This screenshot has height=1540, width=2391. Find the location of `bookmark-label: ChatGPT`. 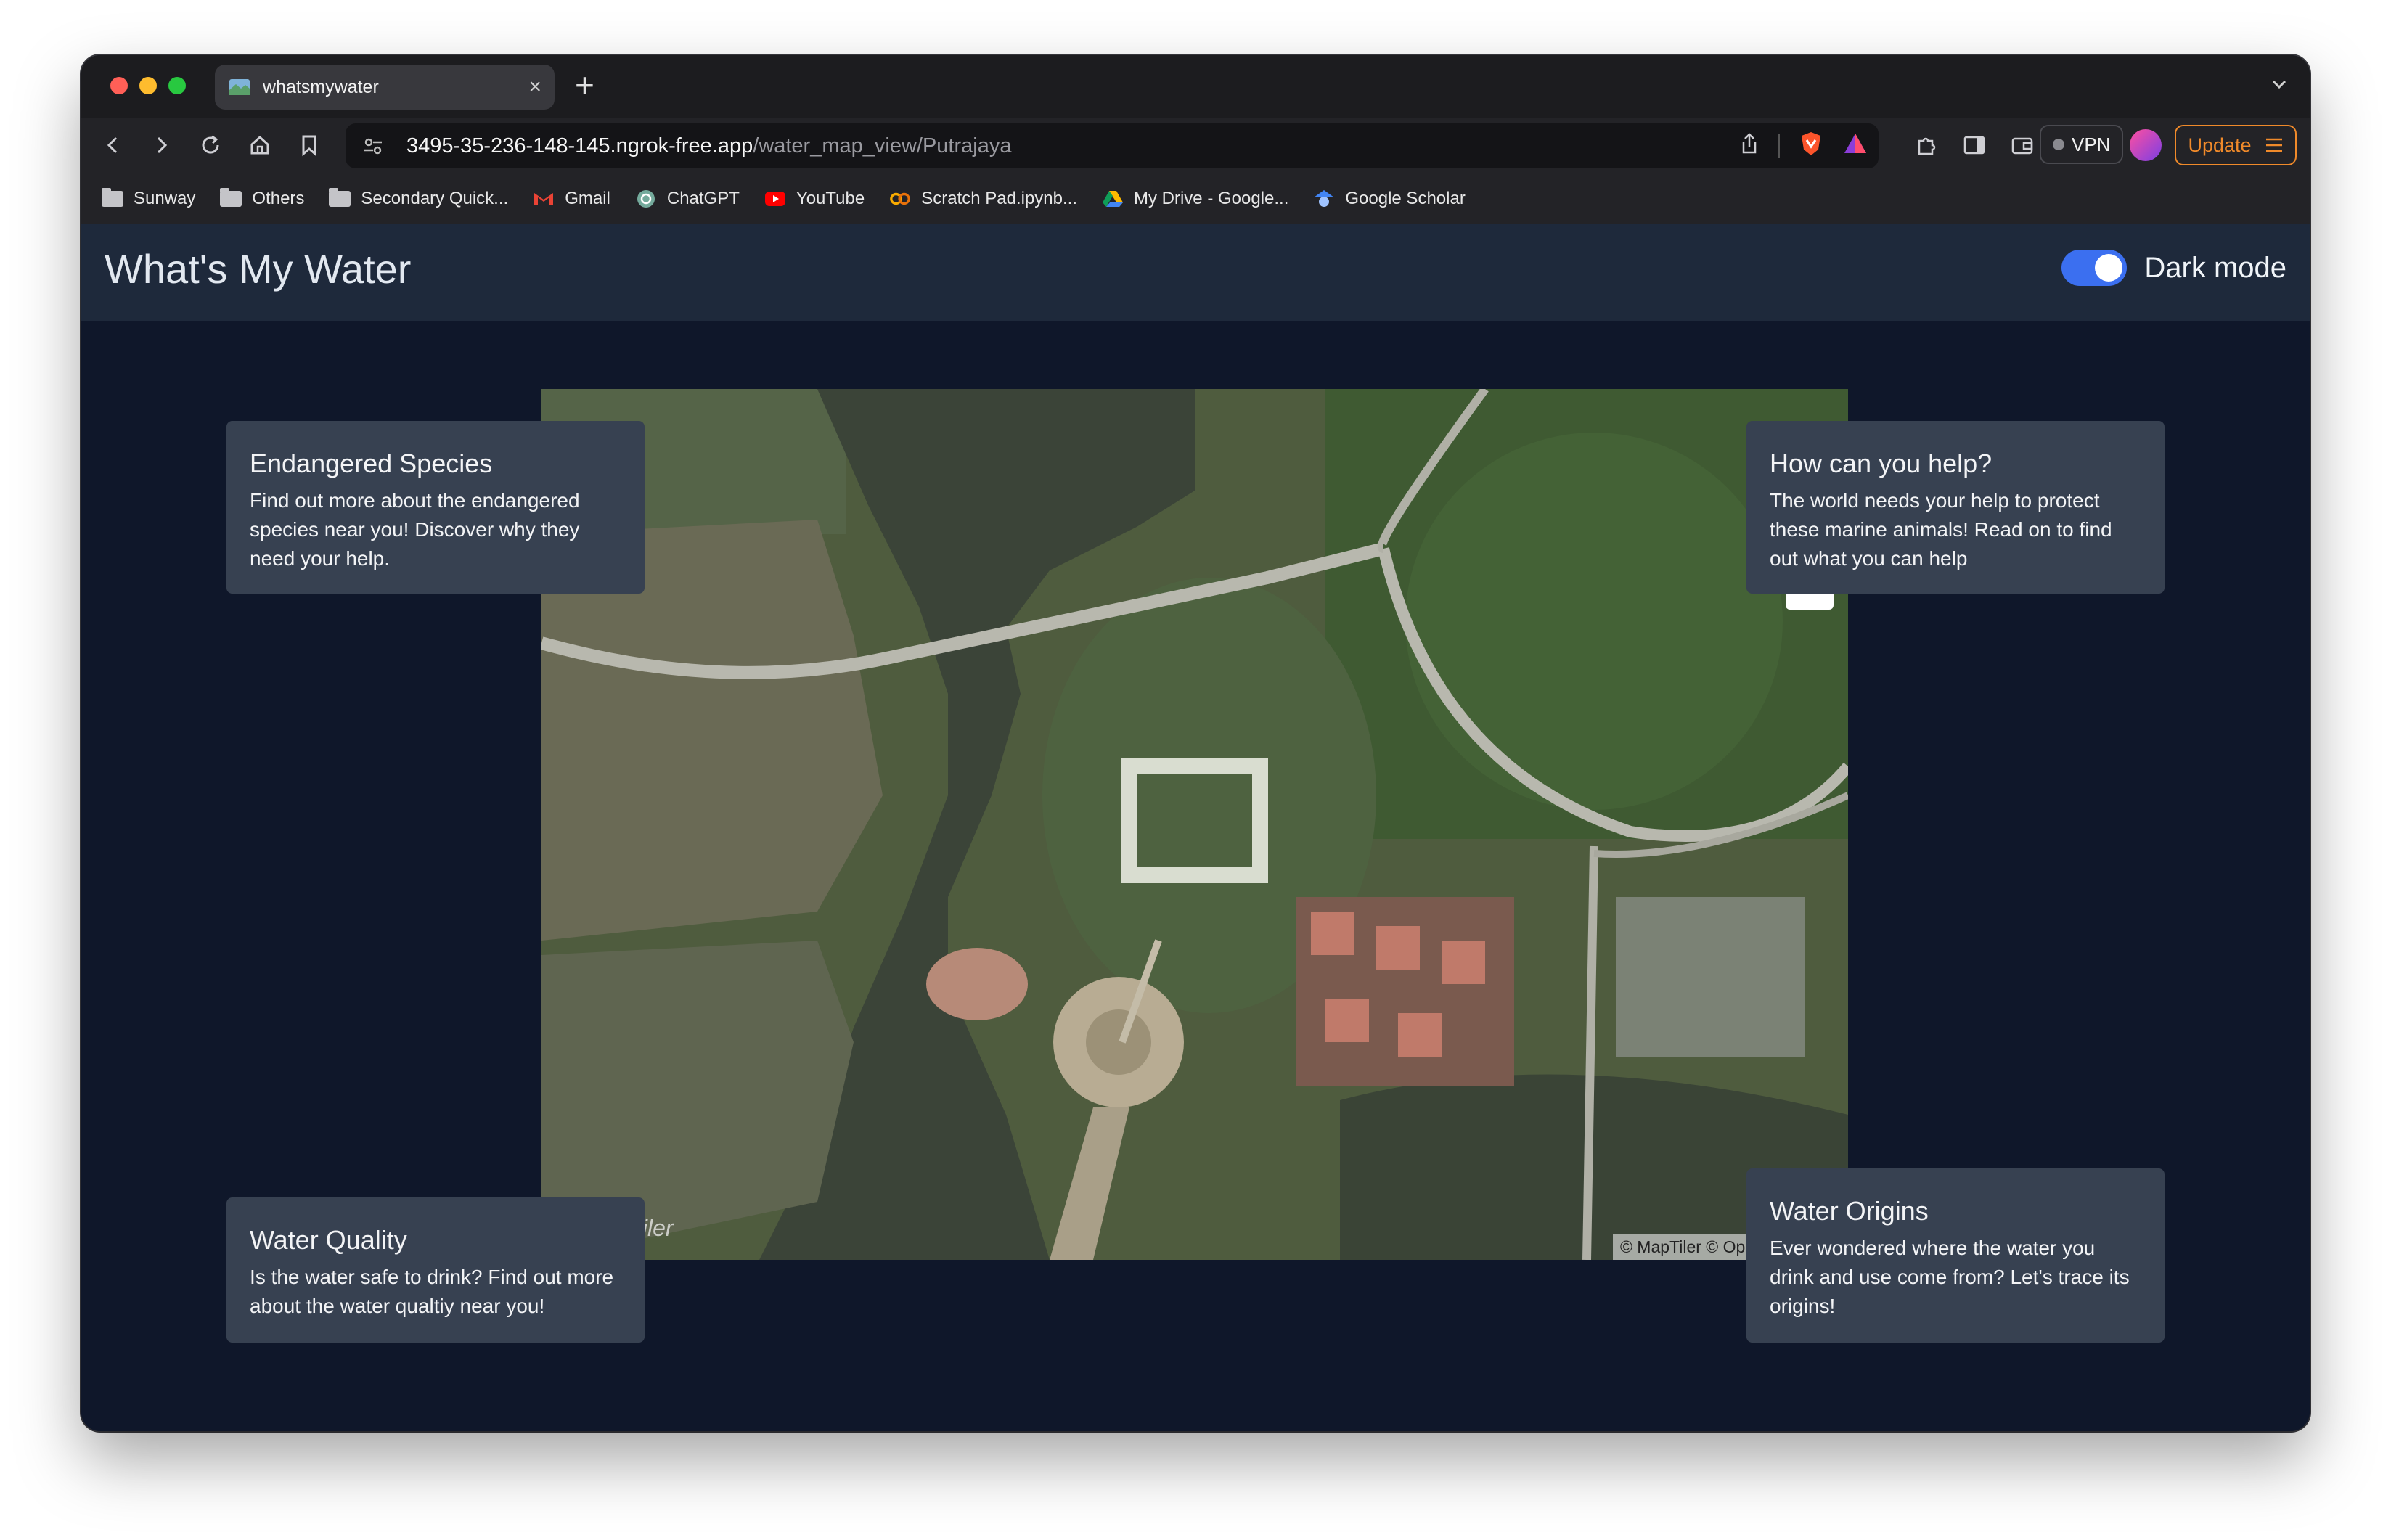

bookmark-label: ChatGPT is located at coordinates (703, 198).